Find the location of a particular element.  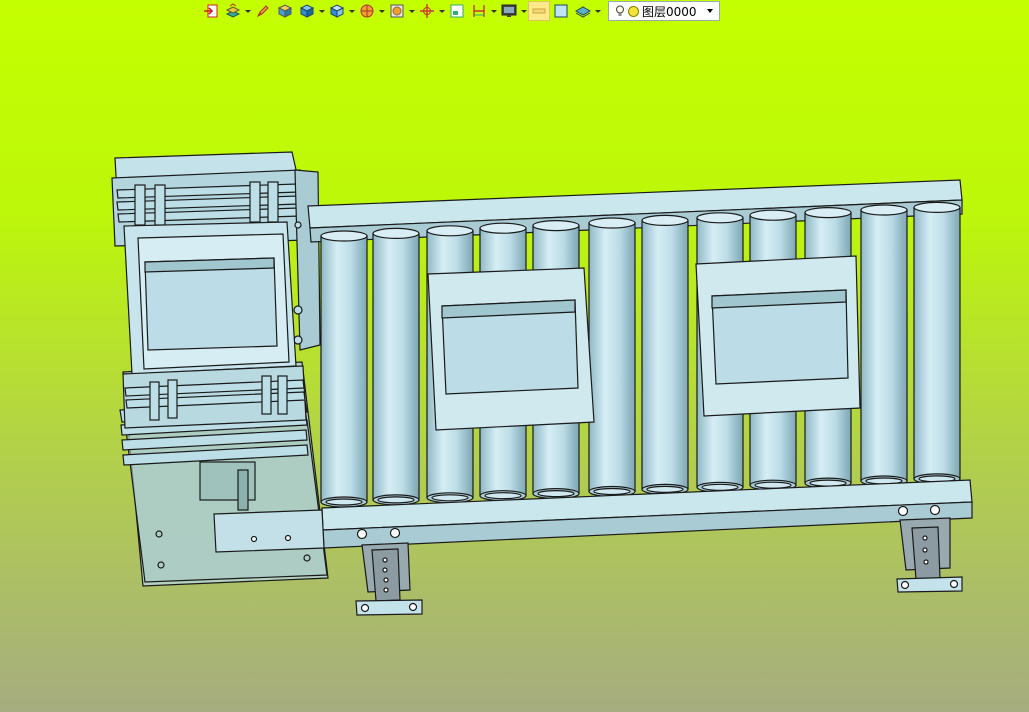

sphere-section-icon is located at coordinates (367, 11).